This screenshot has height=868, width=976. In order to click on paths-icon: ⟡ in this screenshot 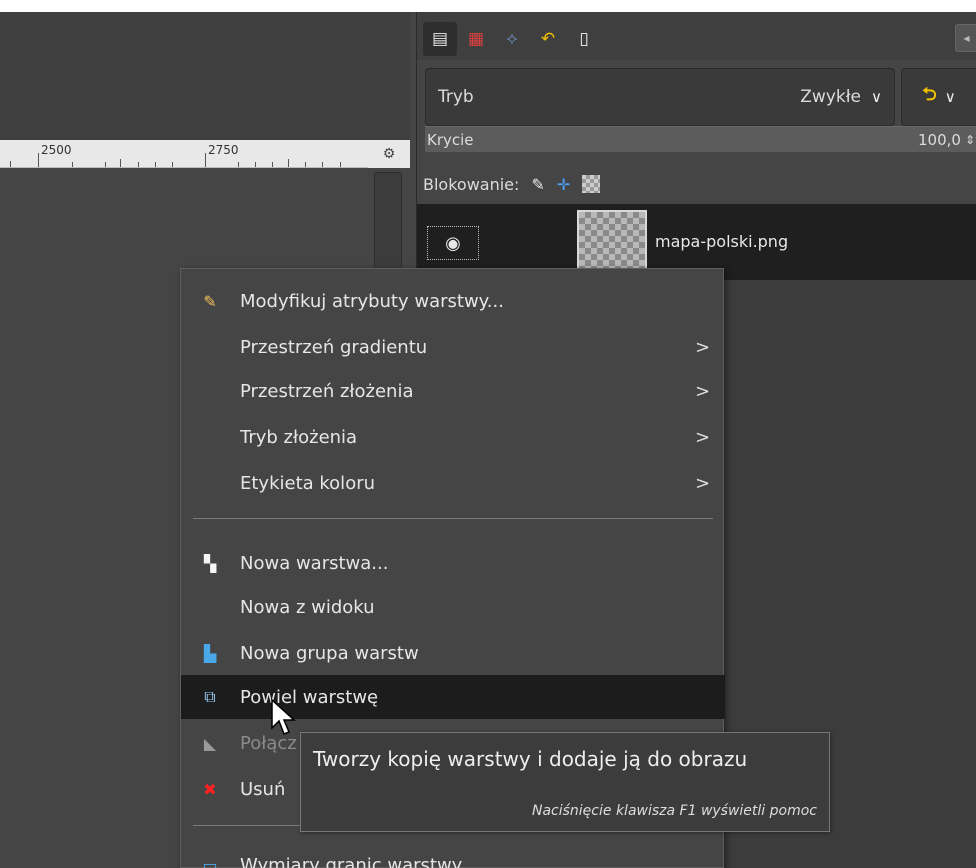, I will do `click(512, 39)`.